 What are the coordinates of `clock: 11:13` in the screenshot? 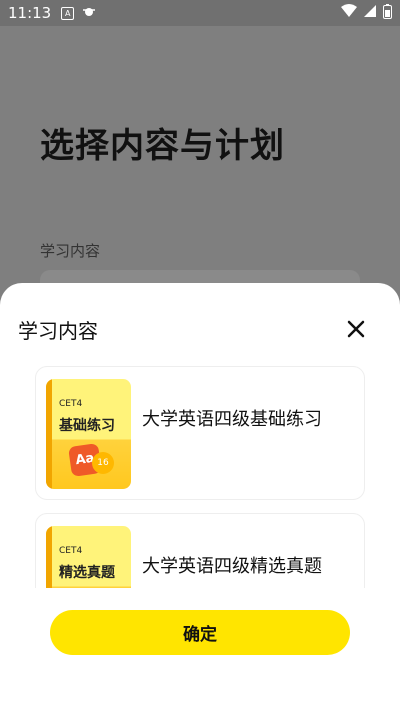 It's located at (30, 13).